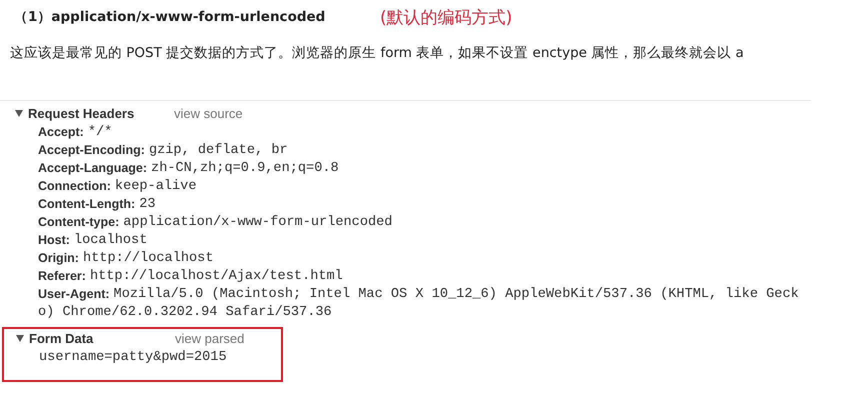 The image size is (843, 406). Describe the element at coordinates (185, 312) in the screenshot. I see `header-value: o) Chrome/62.0.3202.94 Safari/537.36` at that location.